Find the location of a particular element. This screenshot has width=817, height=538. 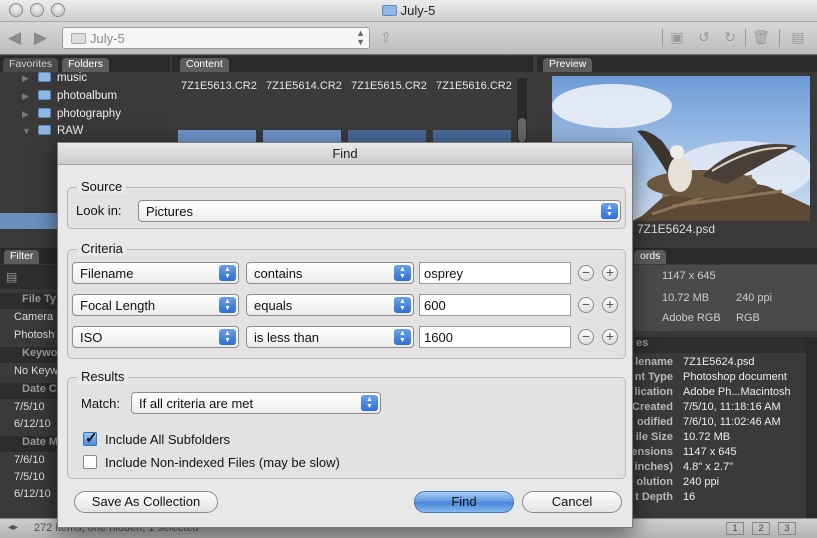

window-title: July-5 is located at coordinates (408, 10).